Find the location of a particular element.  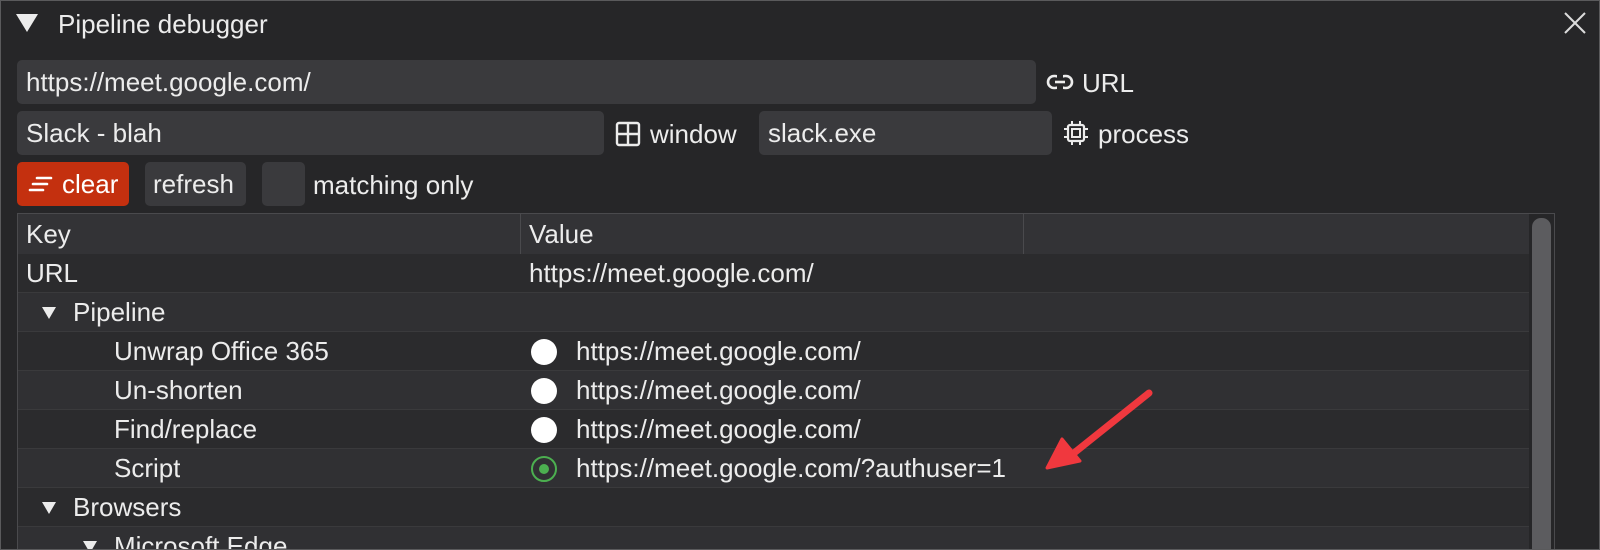

table-row: Microsoft Edge is located at coordinates (773, 538).